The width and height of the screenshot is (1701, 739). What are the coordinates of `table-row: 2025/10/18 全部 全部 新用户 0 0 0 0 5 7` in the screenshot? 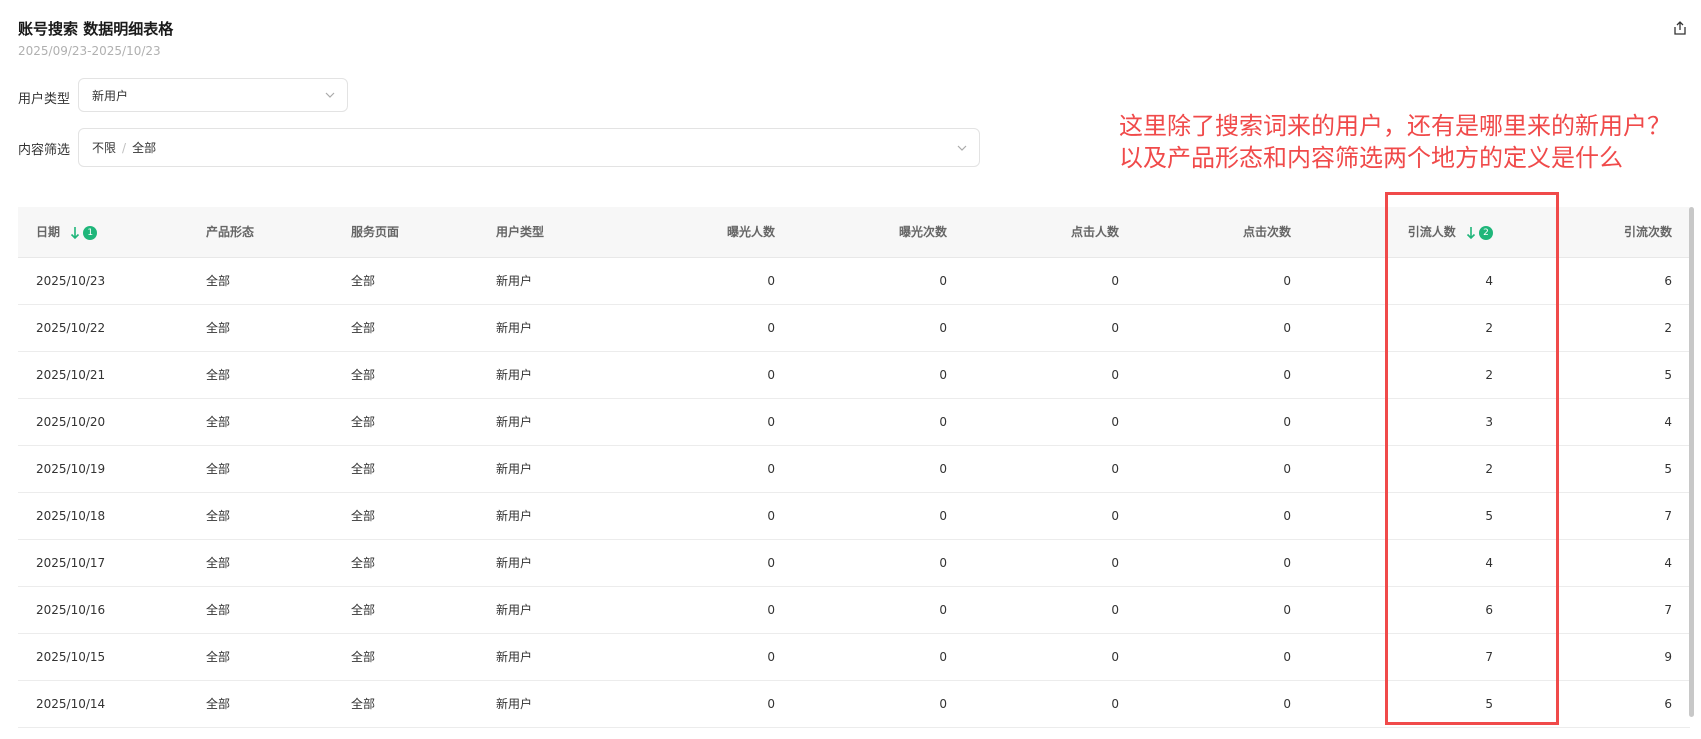 It's located at (854, 516).